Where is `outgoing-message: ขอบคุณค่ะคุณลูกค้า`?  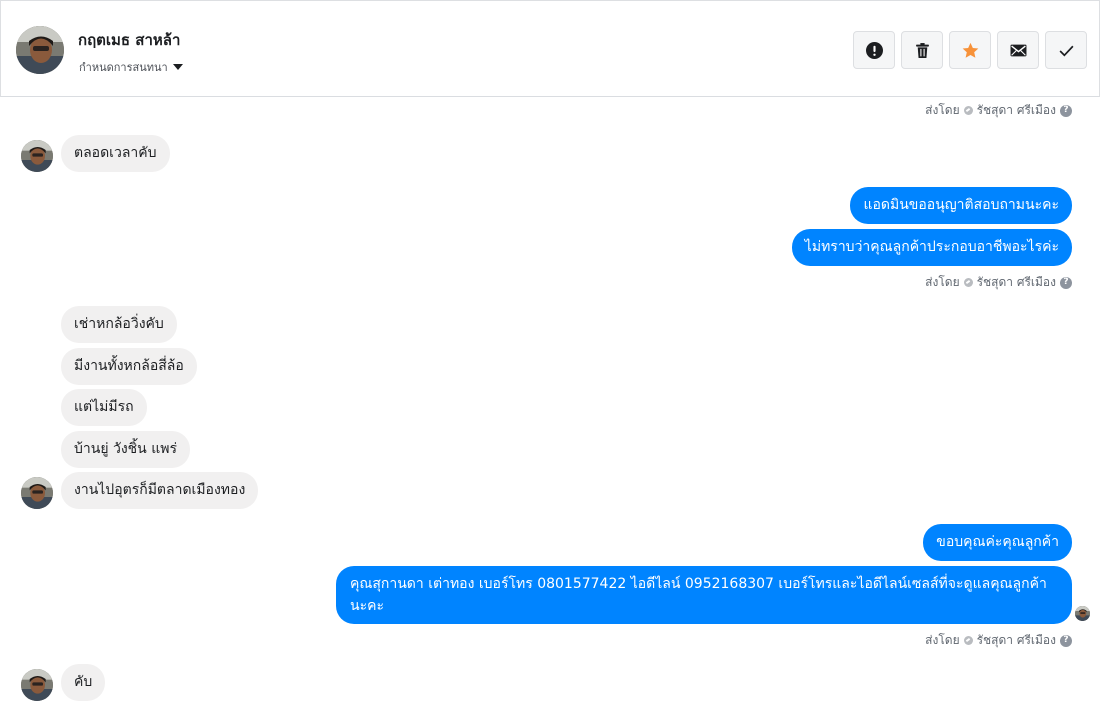 outgoing-message: ขอบคุณค่ะคุณลูกค้า is located at coordinates (997, 542).